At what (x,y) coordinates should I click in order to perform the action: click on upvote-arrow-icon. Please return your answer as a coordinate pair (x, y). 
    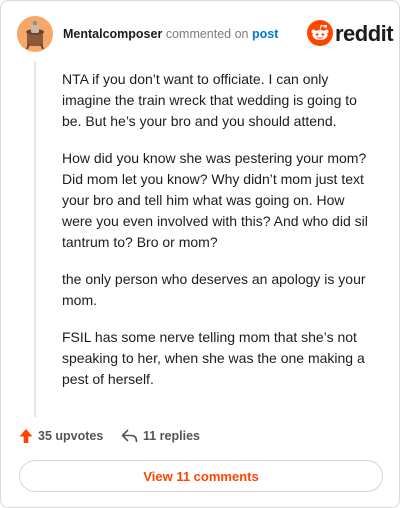
    Looking at the image, I should click on (26, 436).